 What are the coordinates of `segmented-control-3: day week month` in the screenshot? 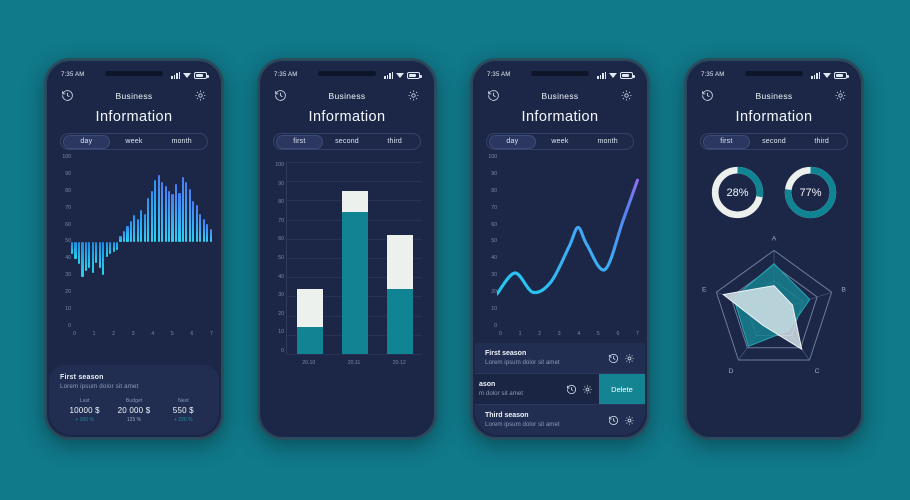 It's located at (560, 141).